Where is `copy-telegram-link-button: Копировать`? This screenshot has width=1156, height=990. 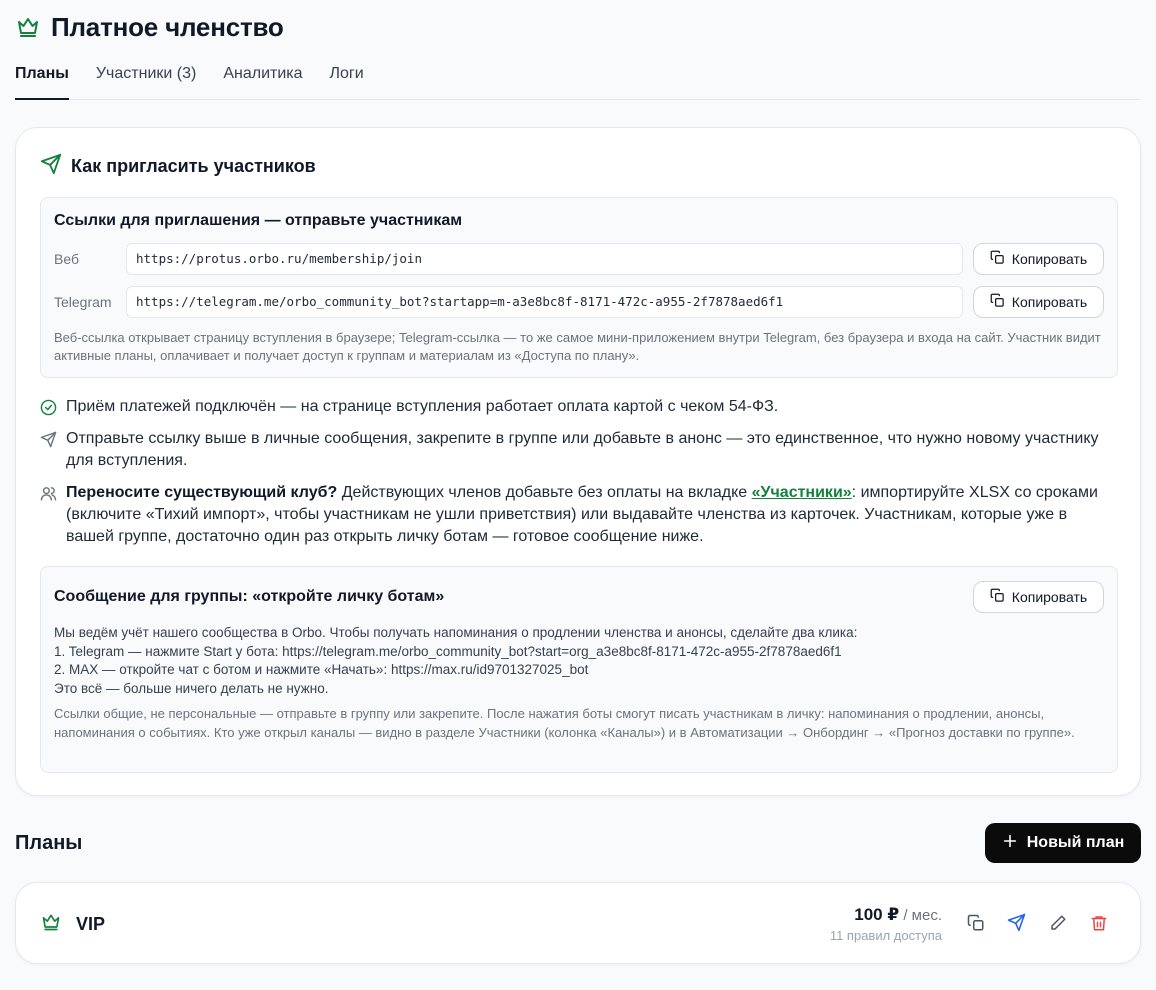
copy-telegram-link-button: Копировать is located at coordinates (1038, 302).